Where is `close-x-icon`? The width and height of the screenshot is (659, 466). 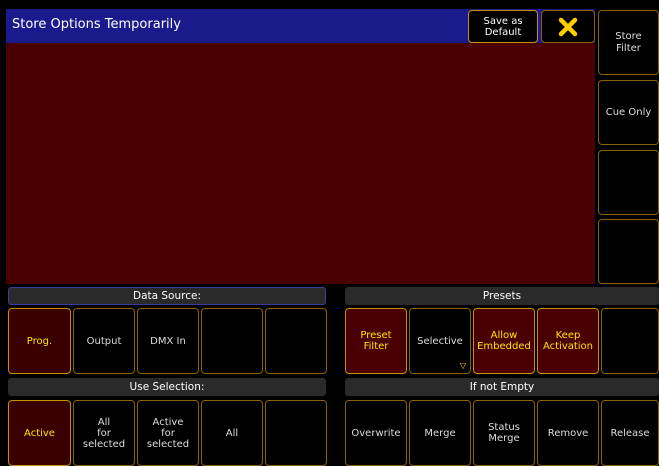 close-x-icon is located at coordinates (568, 26).